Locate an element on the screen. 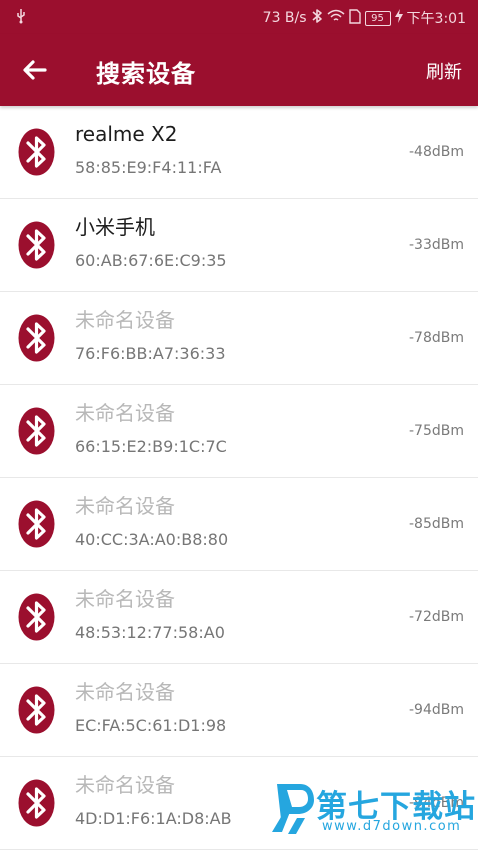 This screenshot has width=478, height=850. arrow-left-icon is located at coordinates (35, 70).